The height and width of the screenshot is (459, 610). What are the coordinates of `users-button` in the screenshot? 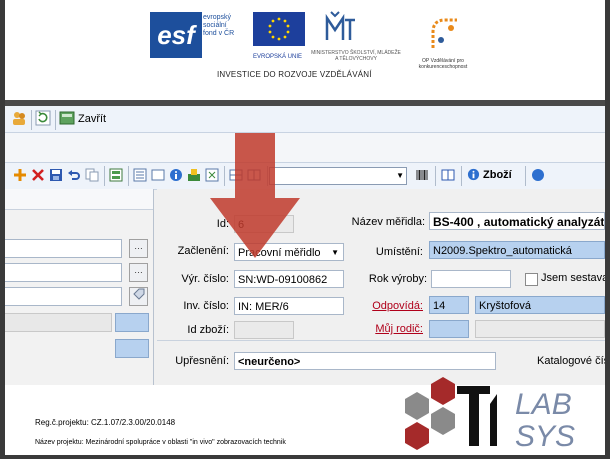 It's located at (19, 119).